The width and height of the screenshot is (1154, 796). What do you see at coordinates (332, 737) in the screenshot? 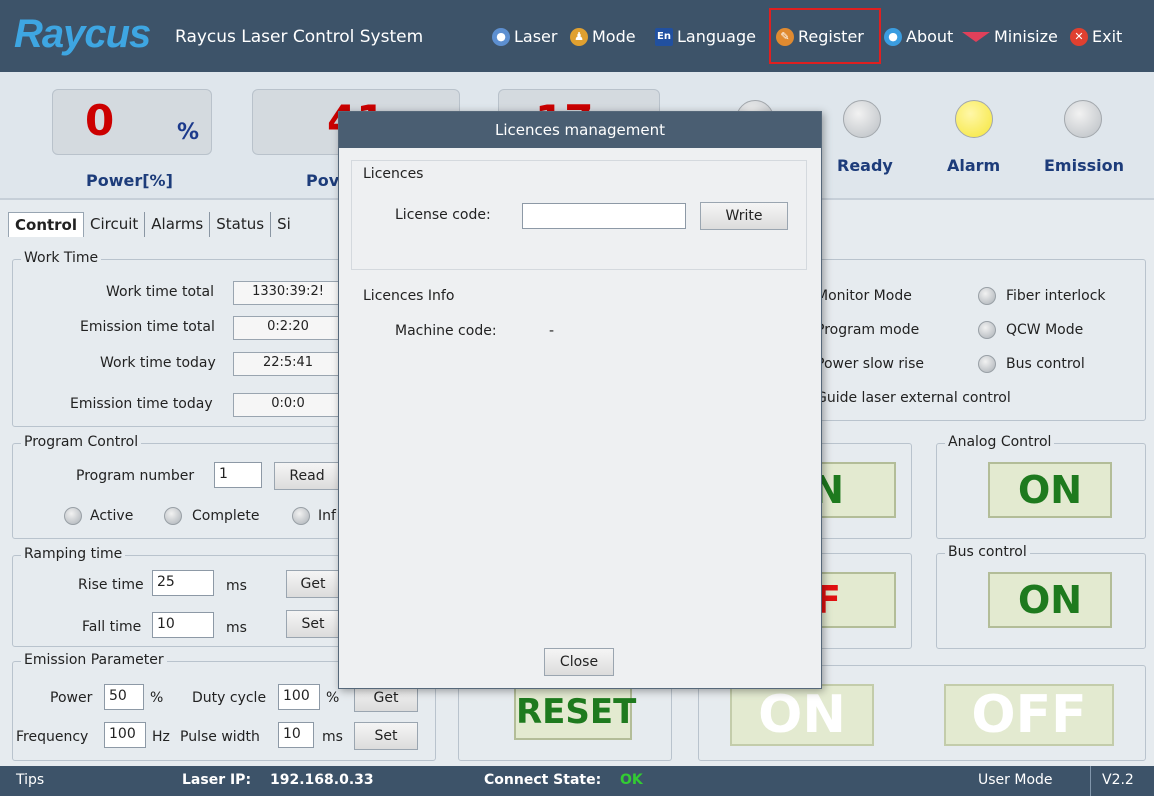
I see `pulse-width-unit: ms` at bounding box center [332, 737].